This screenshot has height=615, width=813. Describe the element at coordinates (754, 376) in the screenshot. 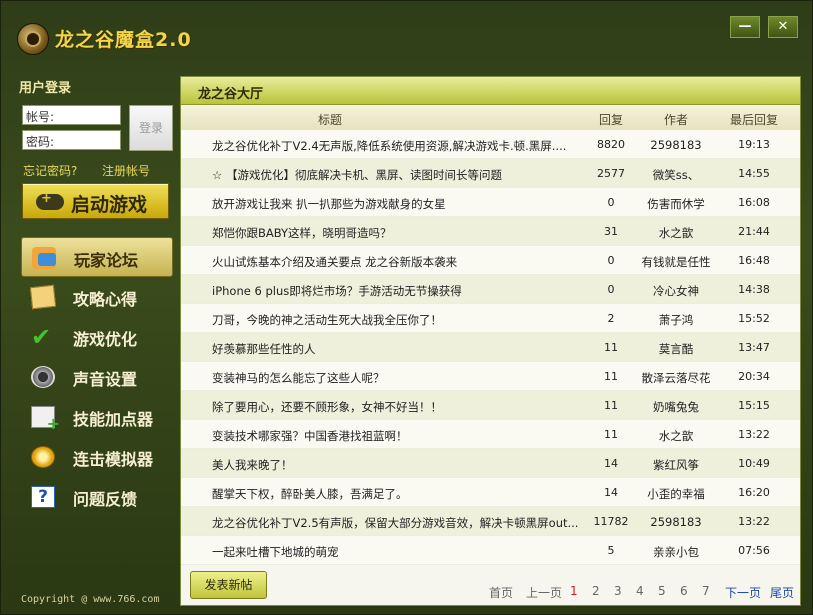

I see `last-reply-time: 20:34` at that location.